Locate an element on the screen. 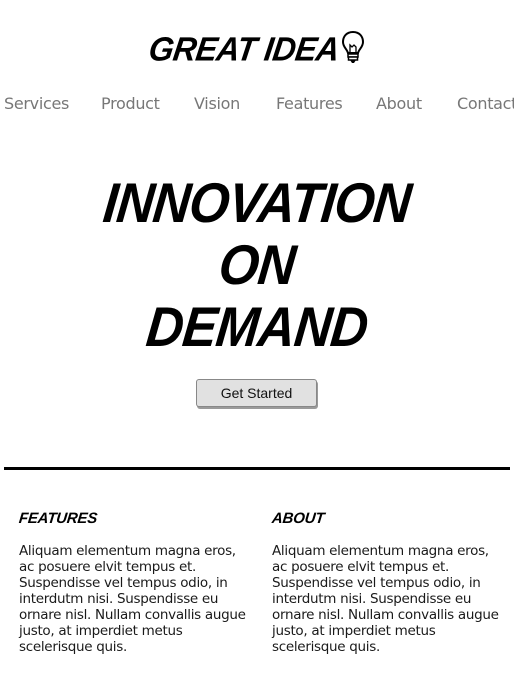  logo-text: GREAT IDEA is located at coordinates (244, 48).